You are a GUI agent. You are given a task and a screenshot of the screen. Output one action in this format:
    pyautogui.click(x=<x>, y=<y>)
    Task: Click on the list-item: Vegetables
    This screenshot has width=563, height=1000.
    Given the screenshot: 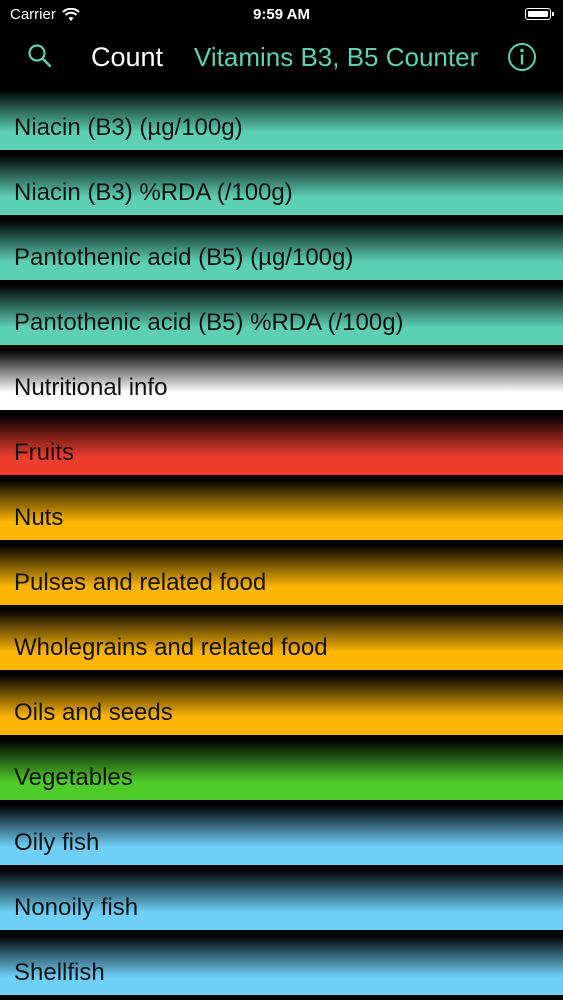 What is the action you would take?
    pyautogui.click(x=281, y=768)
    